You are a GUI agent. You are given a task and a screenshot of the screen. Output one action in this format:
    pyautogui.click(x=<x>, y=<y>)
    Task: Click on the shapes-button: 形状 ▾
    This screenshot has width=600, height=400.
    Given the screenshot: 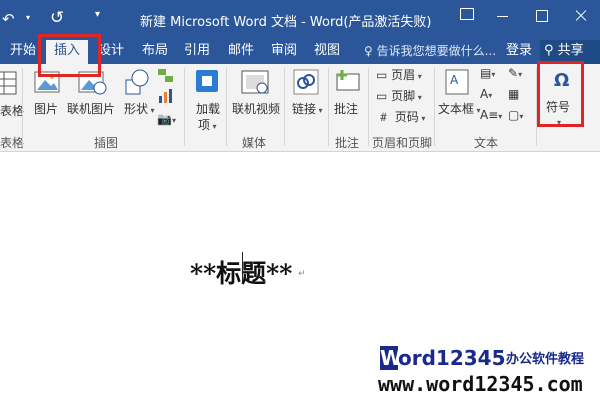 What is the action you would take?
    pyautogui.click(x=139, y=108)
    